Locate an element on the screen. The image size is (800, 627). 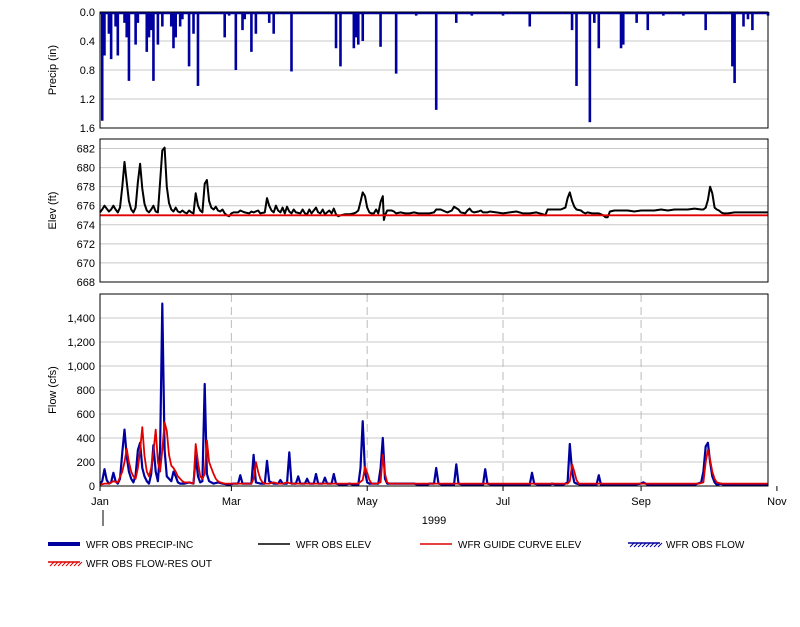
x-axis-year-label: 1999 is located at coordinates (434, 521).